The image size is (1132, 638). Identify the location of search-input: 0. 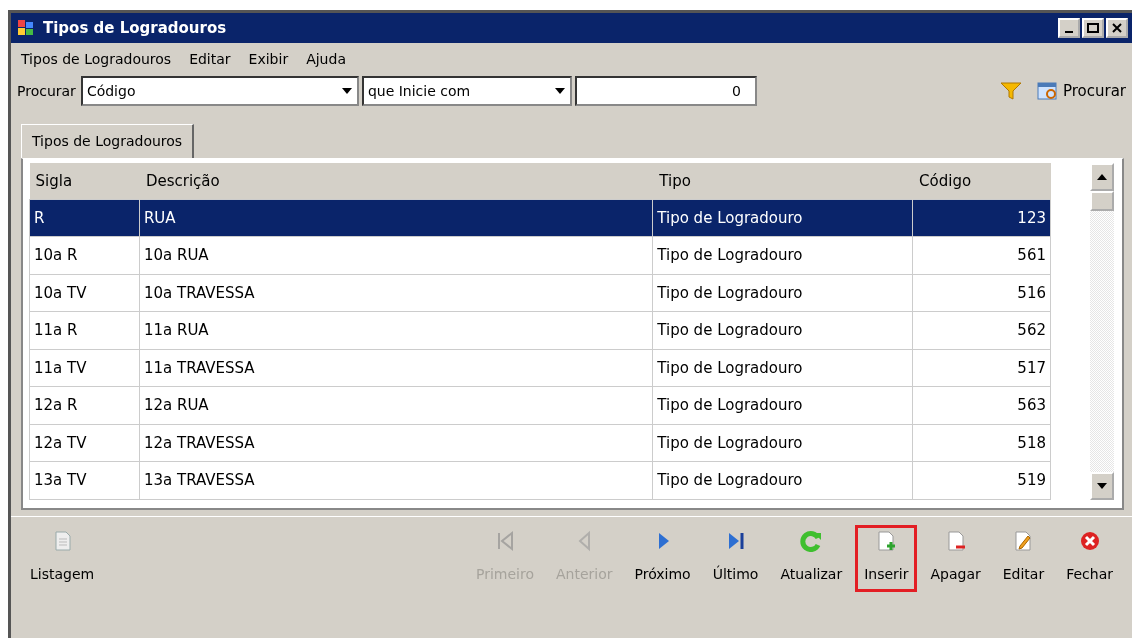
(665, 91).